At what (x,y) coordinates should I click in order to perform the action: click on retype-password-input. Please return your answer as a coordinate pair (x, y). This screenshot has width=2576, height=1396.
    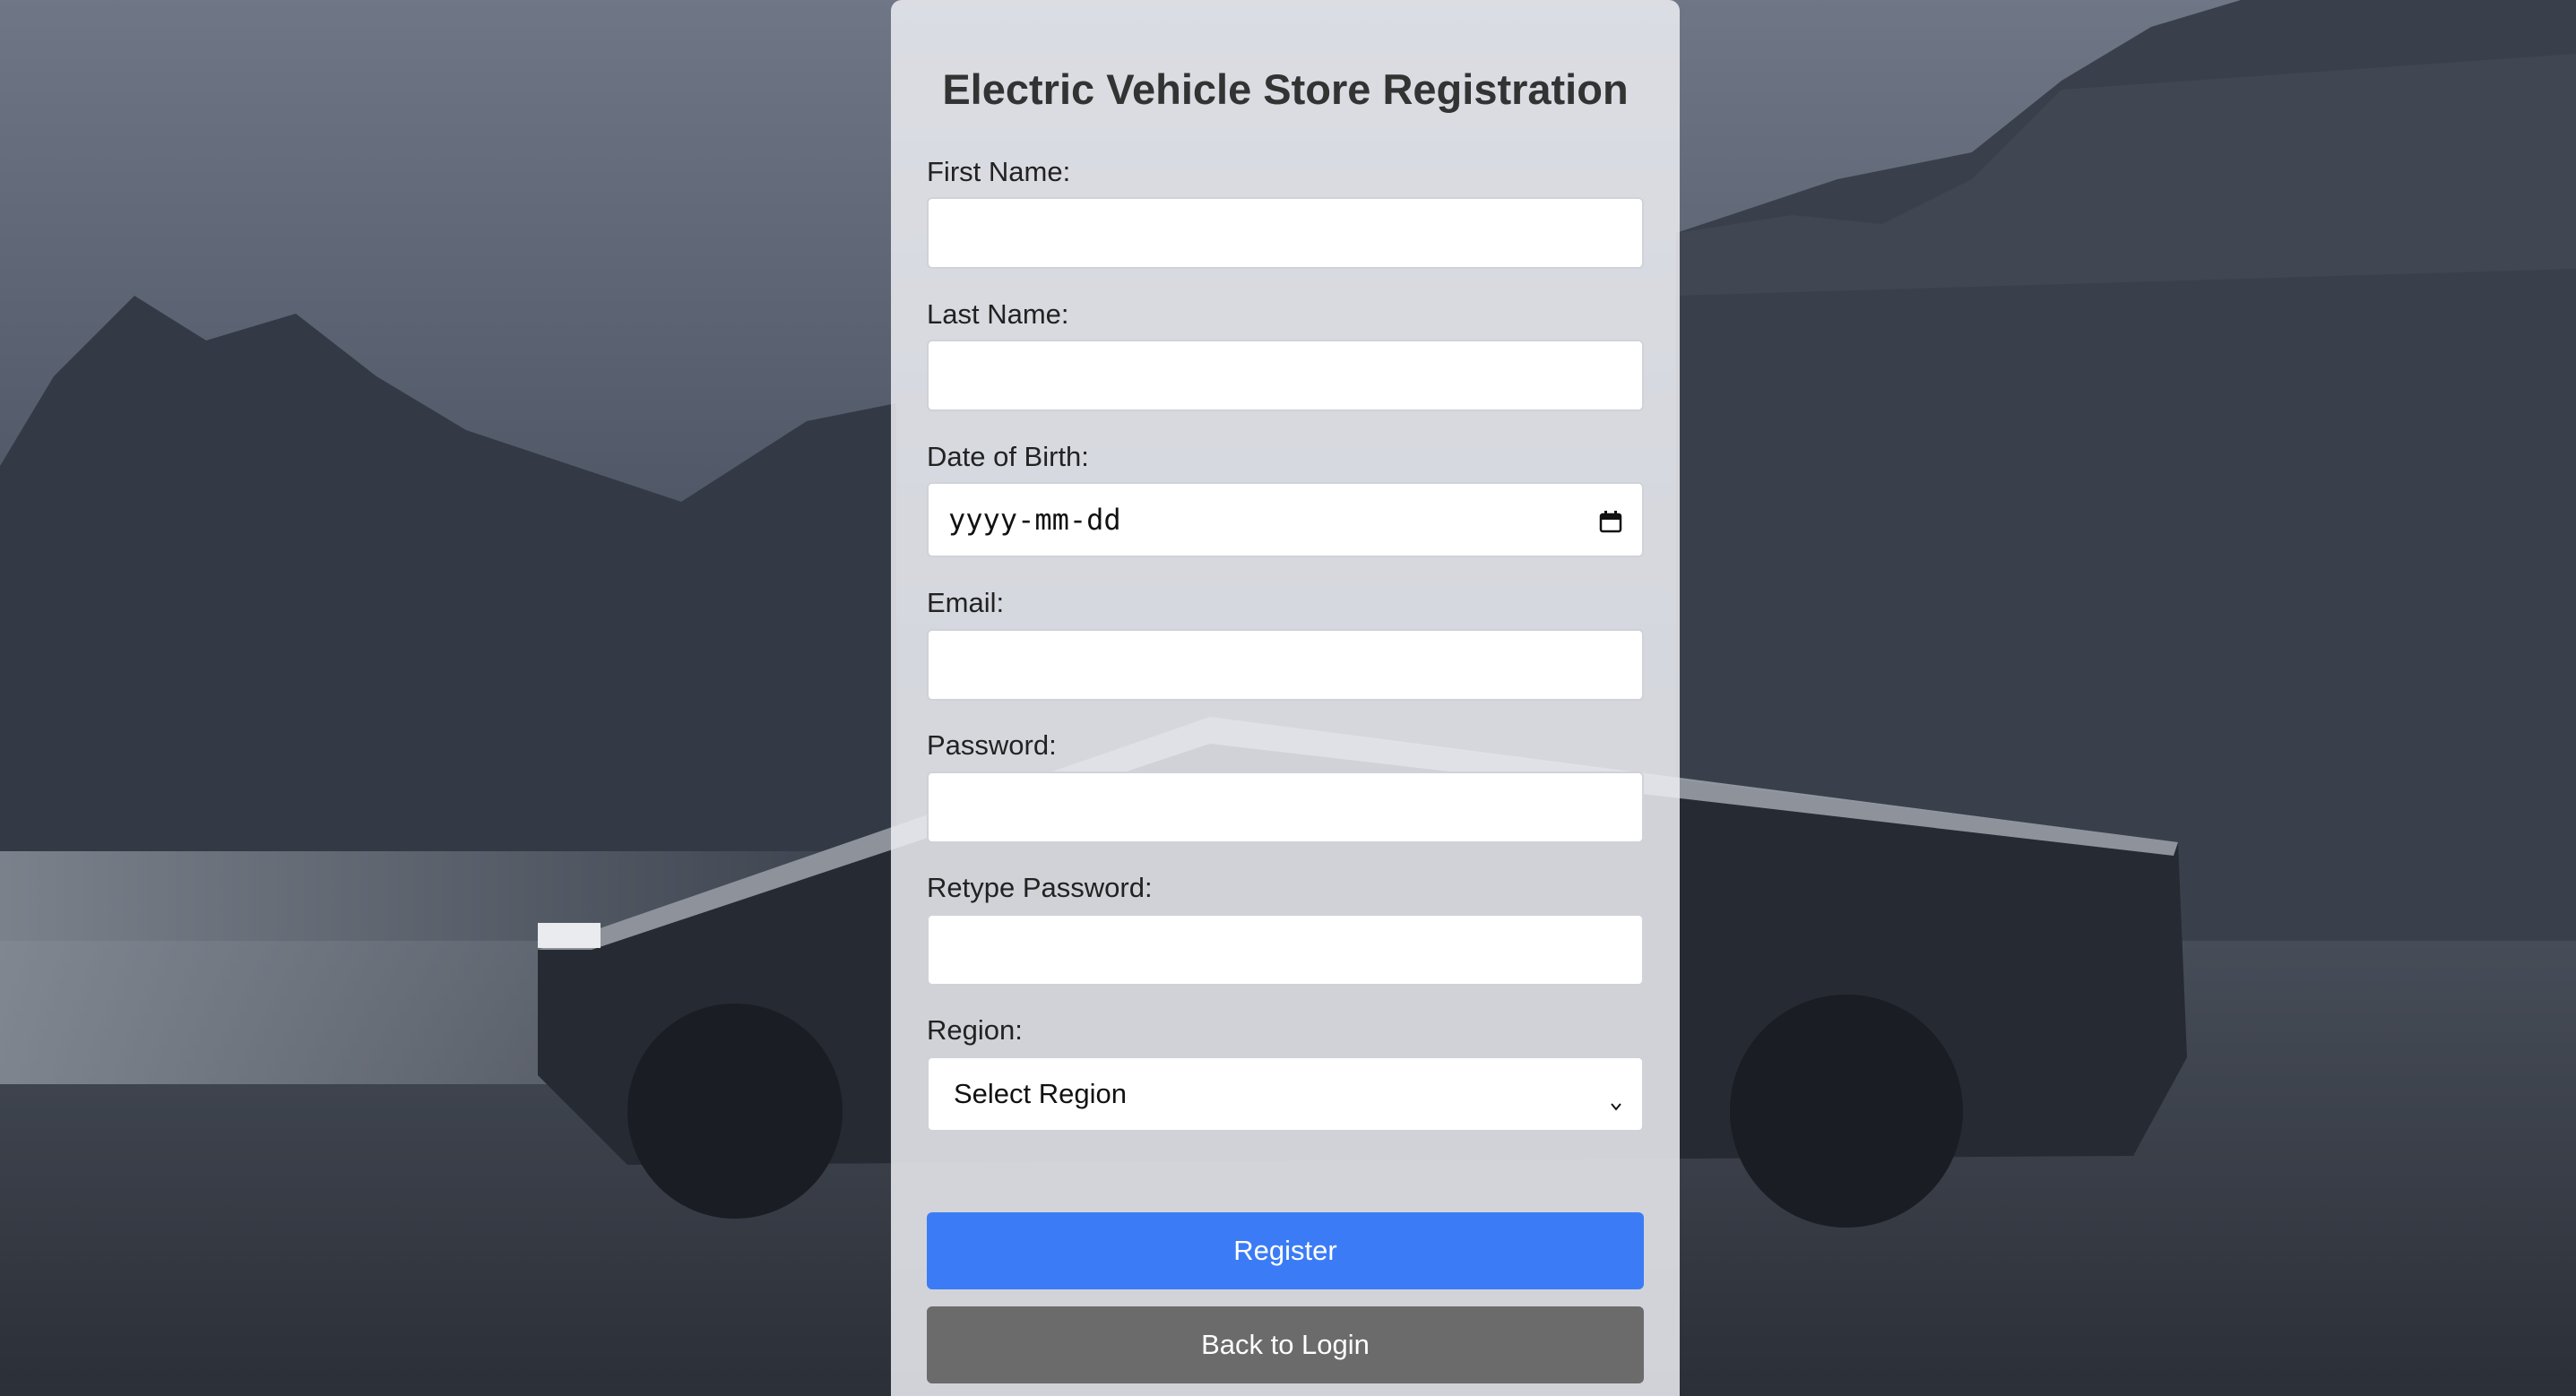
    Looking at the image, I should click on (1285, 950).